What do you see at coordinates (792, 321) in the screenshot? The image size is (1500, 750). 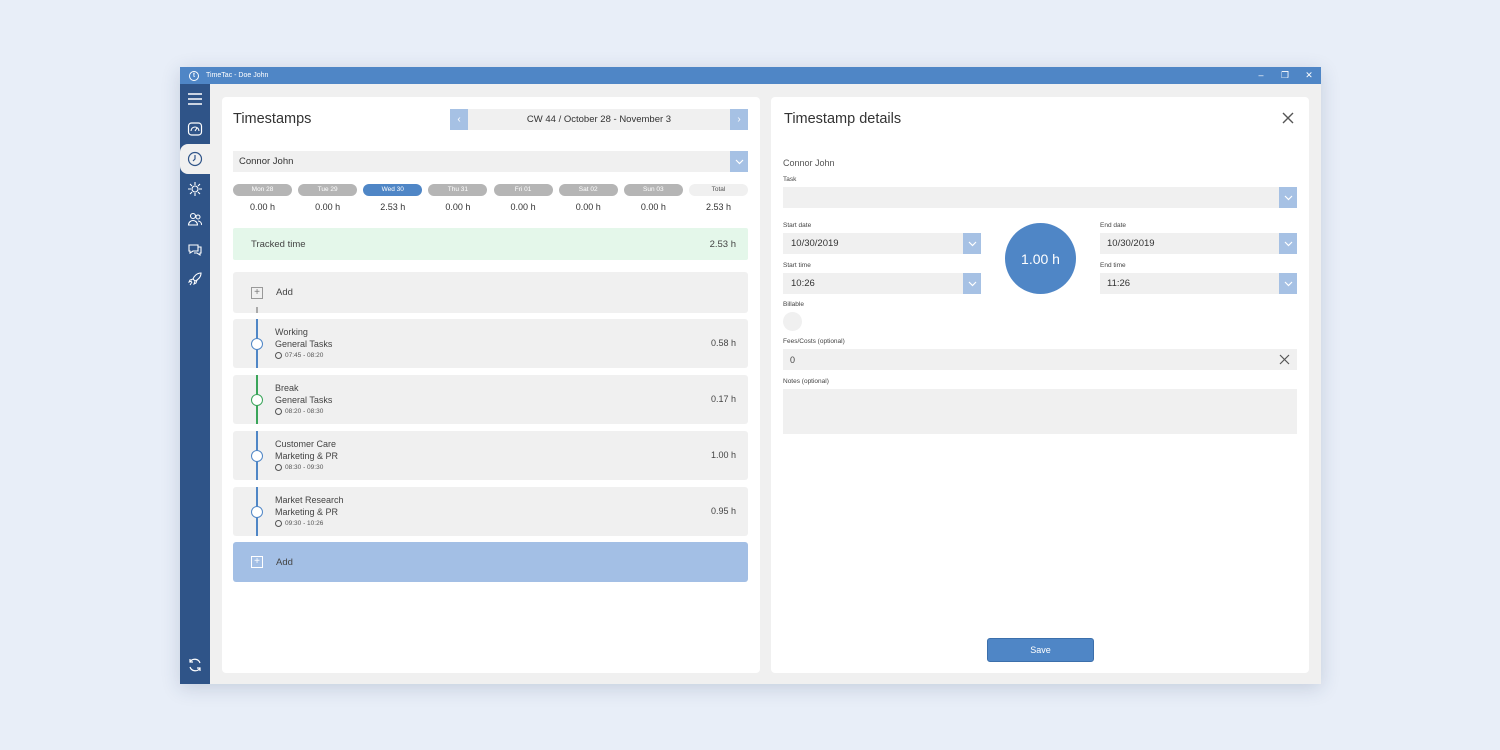 I see `billable-toggle` at bounding box center [792, 321].